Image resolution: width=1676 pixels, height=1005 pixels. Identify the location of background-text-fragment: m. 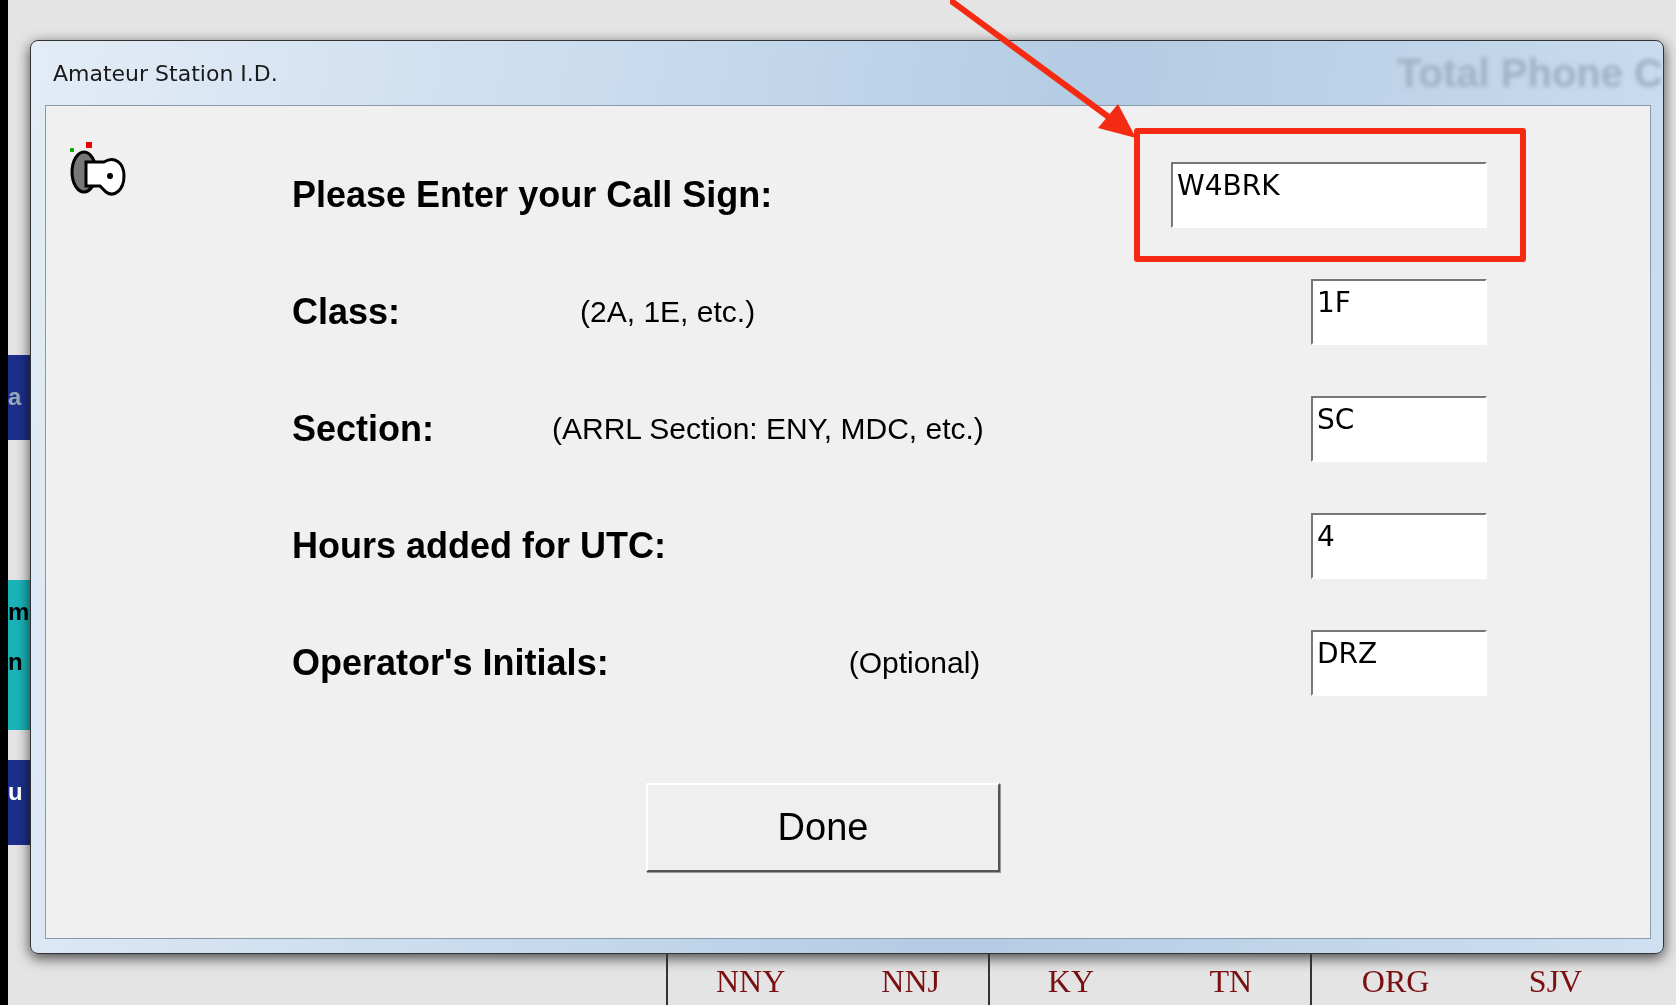
(19, 615).